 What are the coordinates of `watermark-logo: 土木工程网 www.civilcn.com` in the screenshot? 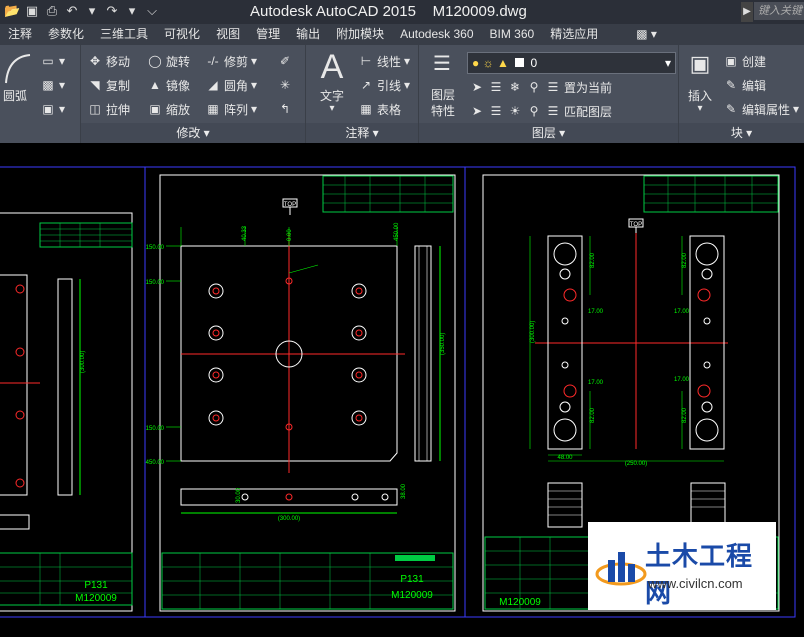 It's located at (682, 566).